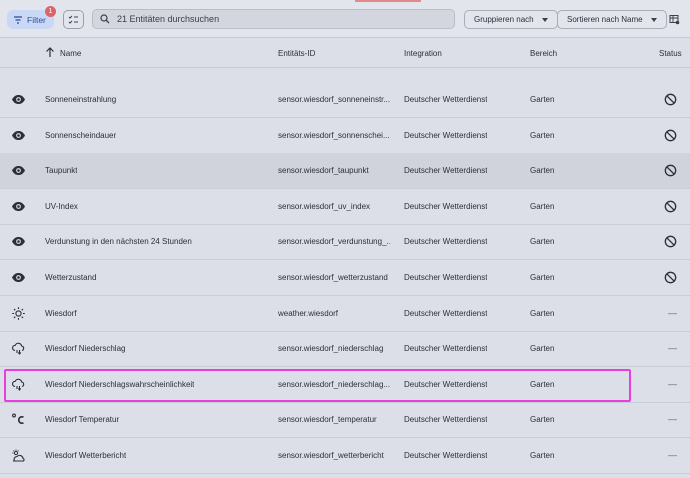 This screenshot has height=478, width=690. What do you see at coordinates (18, 313) in the screenshot?
I see `sun-icon` at bounding box center [18, 313].